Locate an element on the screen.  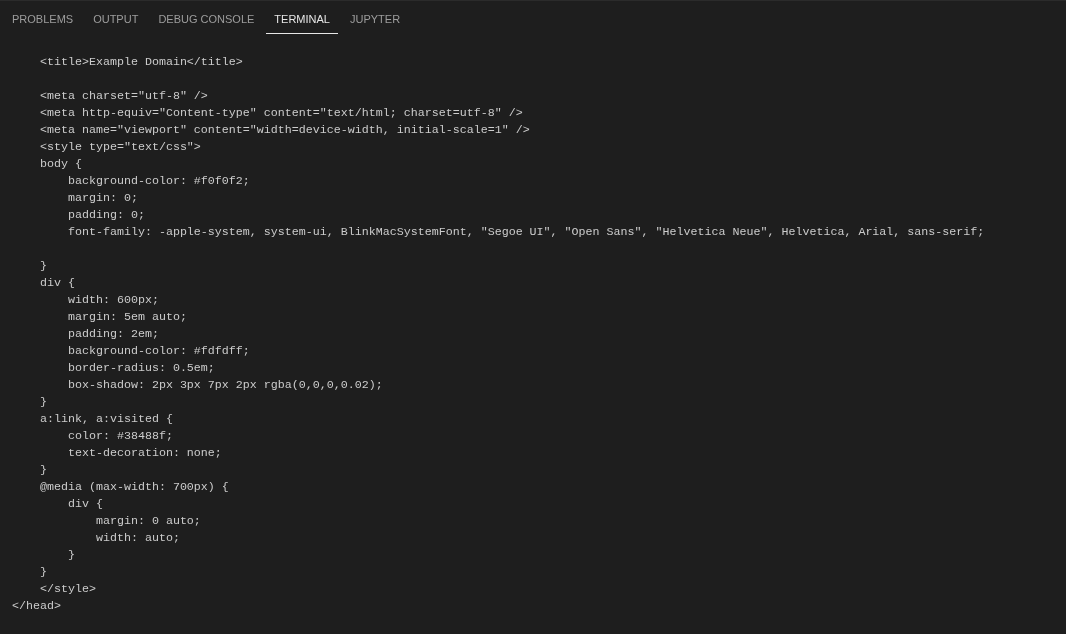
terminal-line: <style type="text/css"> is located at coordinates (119, 147).